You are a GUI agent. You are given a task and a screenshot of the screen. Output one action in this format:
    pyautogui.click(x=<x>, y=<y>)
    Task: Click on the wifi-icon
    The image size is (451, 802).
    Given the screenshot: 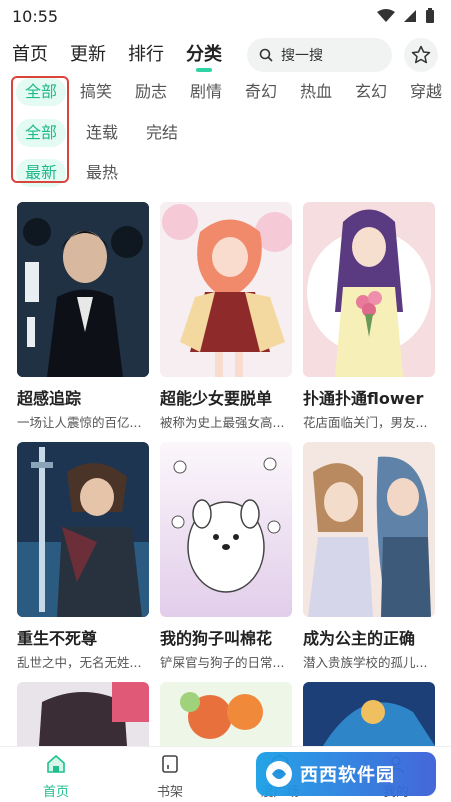 What is the action you would take?
    pyautogui.click(x=386, y=15)
    